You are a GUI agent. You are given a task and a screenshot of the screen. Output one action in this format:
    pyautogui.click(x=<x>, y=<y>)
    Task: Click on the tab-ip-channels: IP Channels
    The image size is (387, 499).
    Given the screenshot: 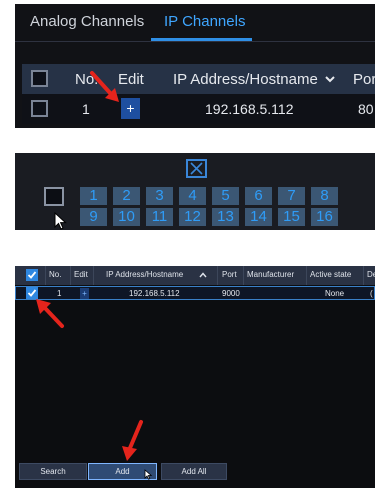 What is the action you would take?
    pyautogui.click(x=204, y=21)
    